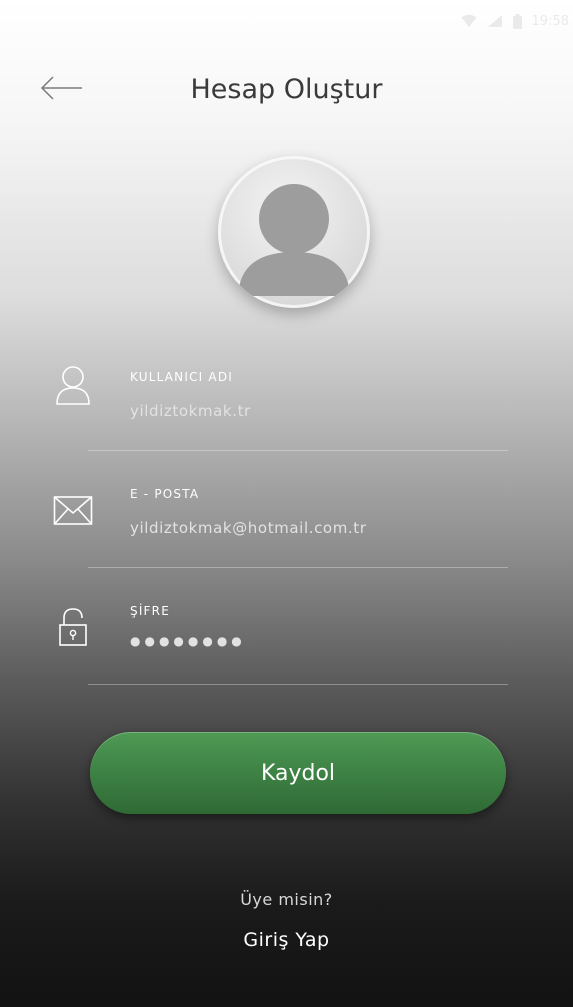 The image size is (573, 1007). Describe the element at coordinates (286, 89) in the screenshot. I see `page-title: Hesap Oluştur` at that location.